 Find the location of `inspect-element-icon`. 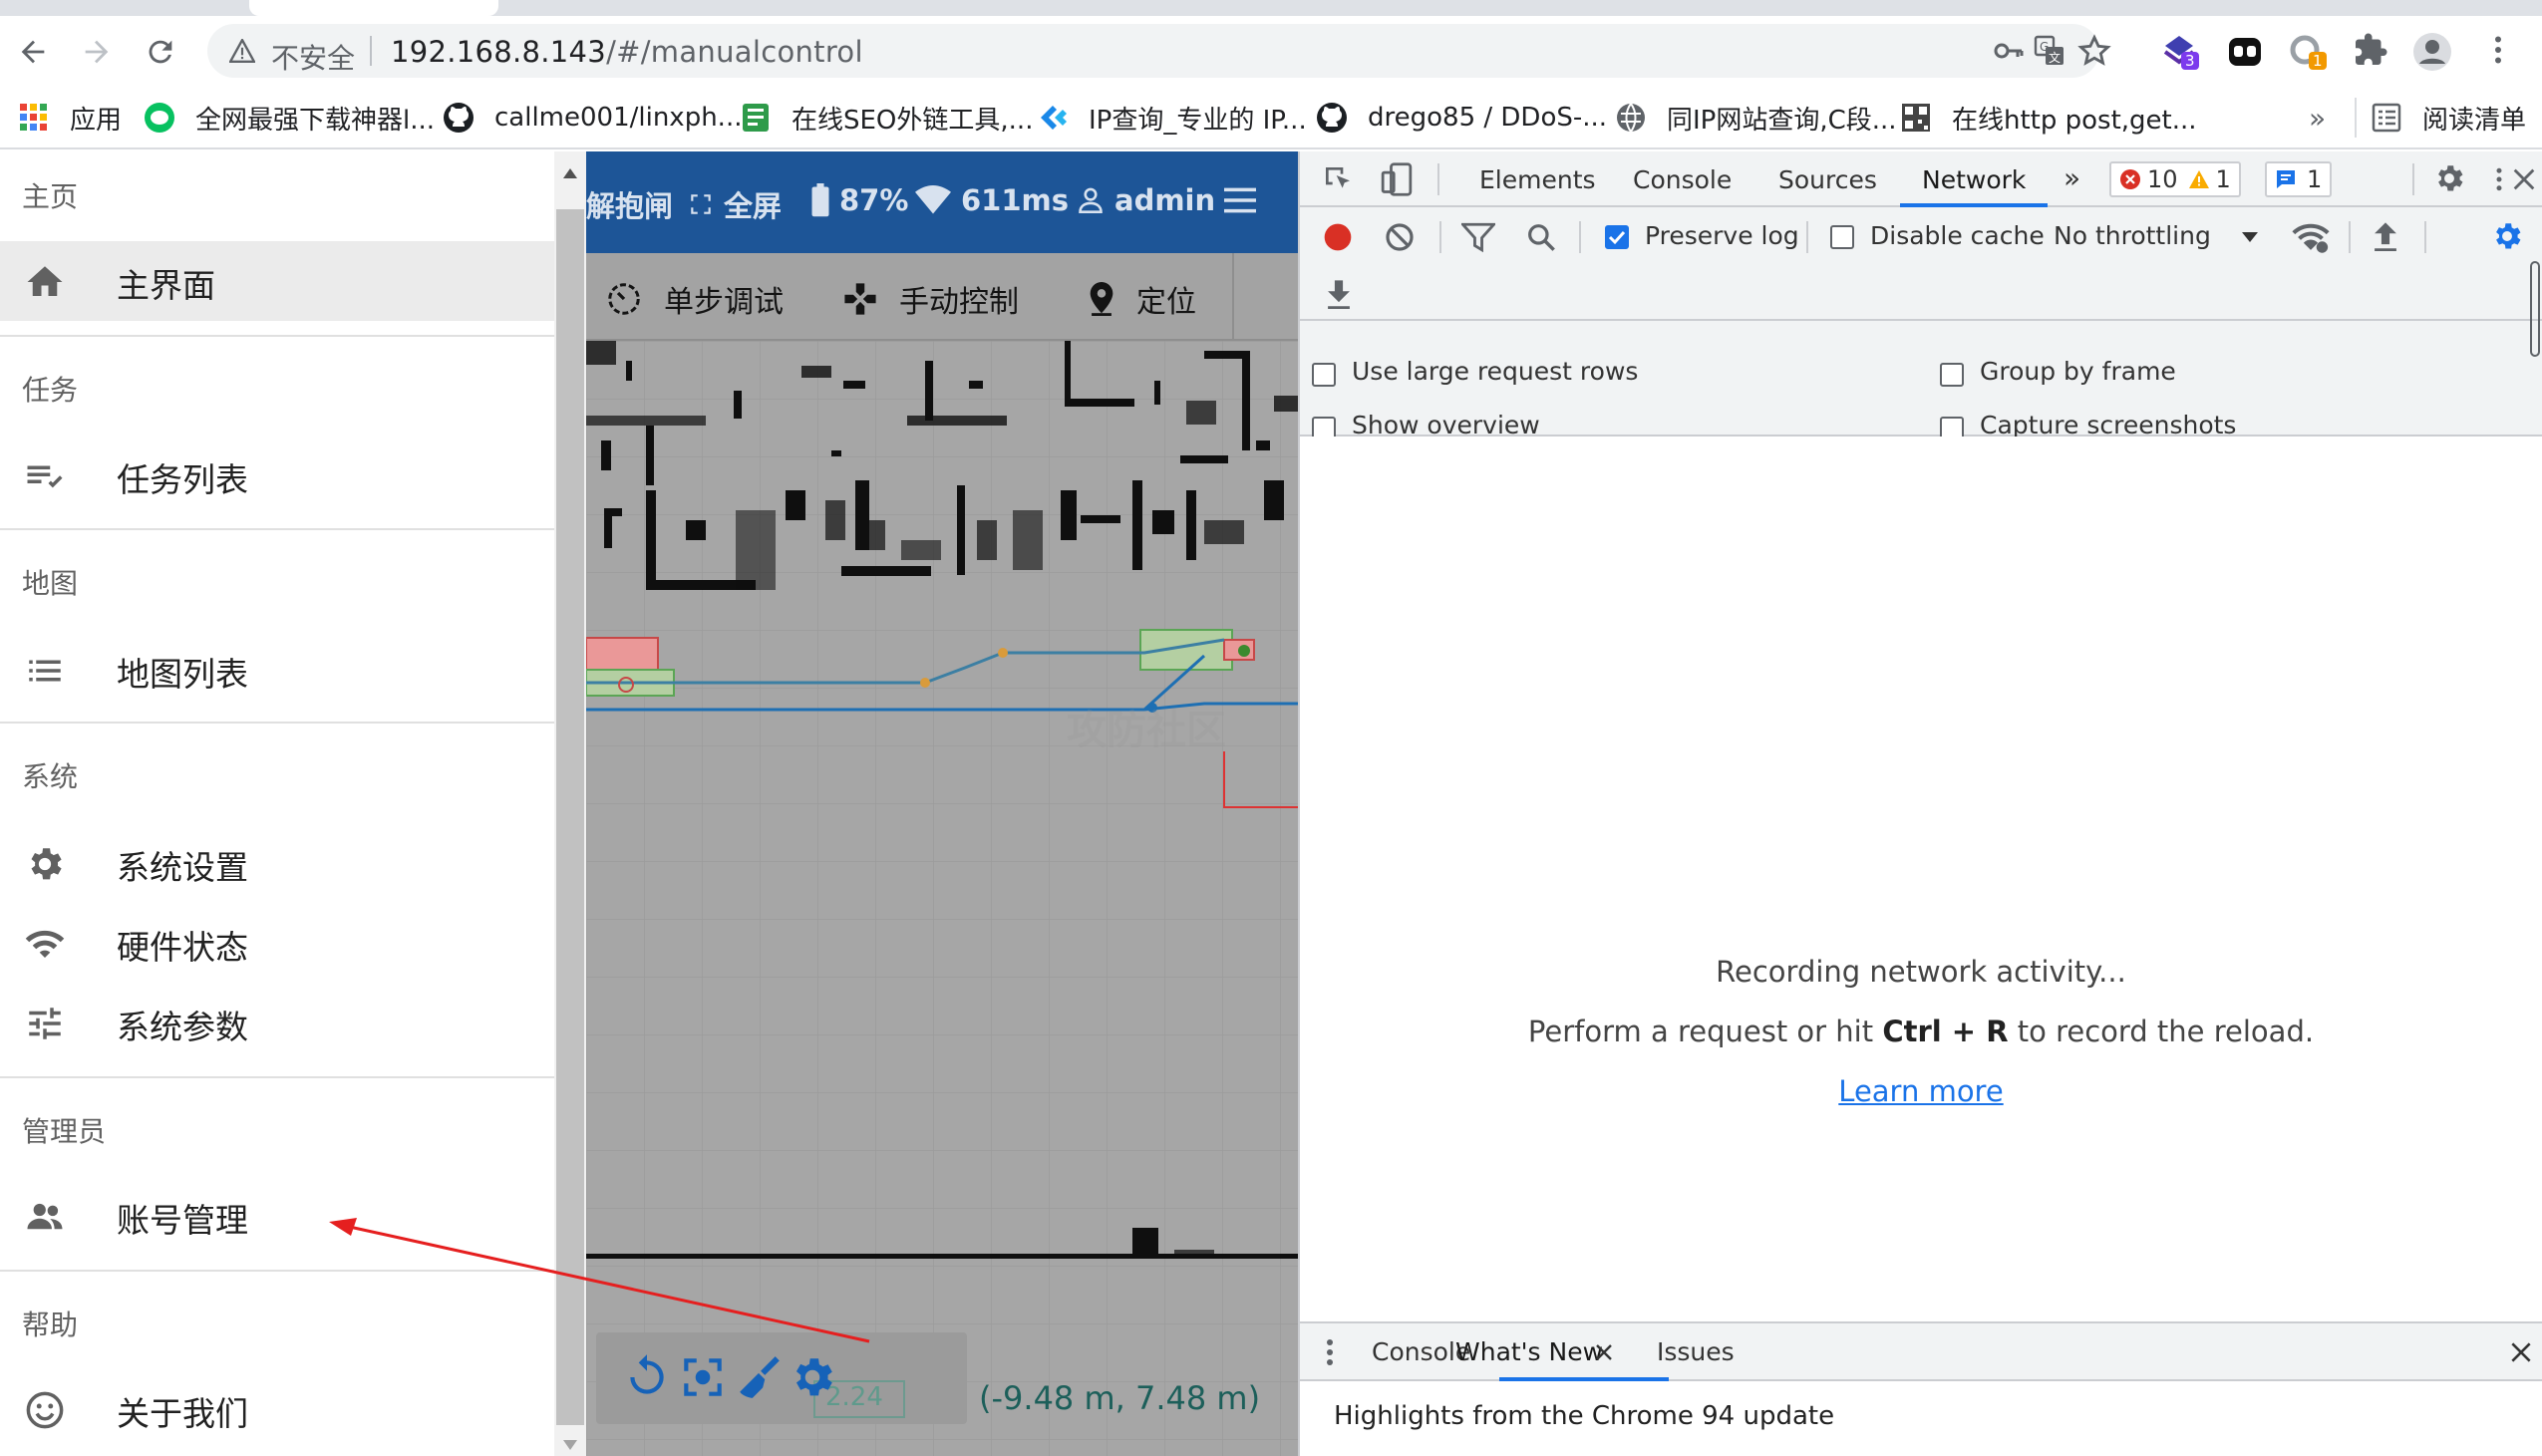

inspect-element-icon is located at coordinates (1338, 179).